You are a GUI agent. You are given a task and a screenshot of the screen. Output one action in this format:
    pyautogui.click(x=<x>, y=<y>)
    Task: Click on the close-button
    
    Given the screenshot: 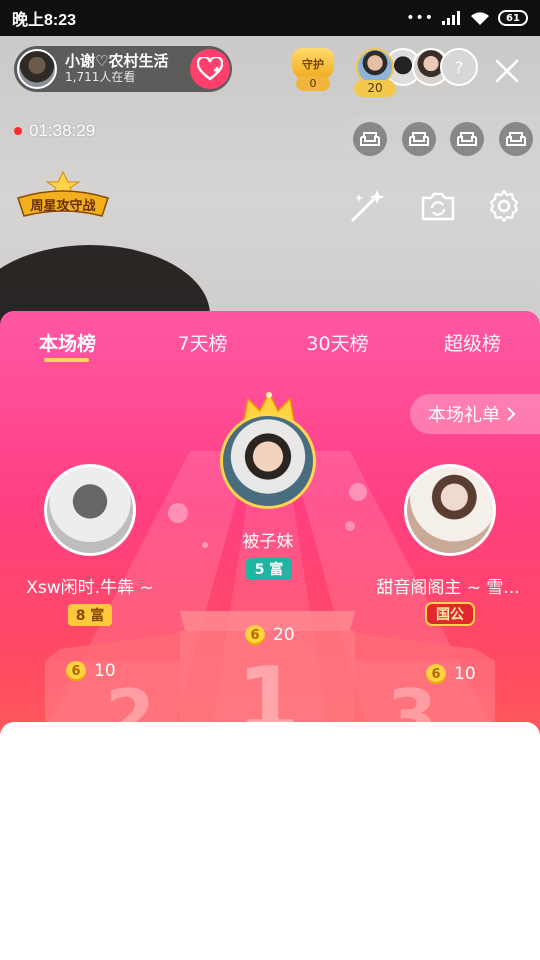 What is the action you would take?
    pyautogui.click(x=507, y=71)
    